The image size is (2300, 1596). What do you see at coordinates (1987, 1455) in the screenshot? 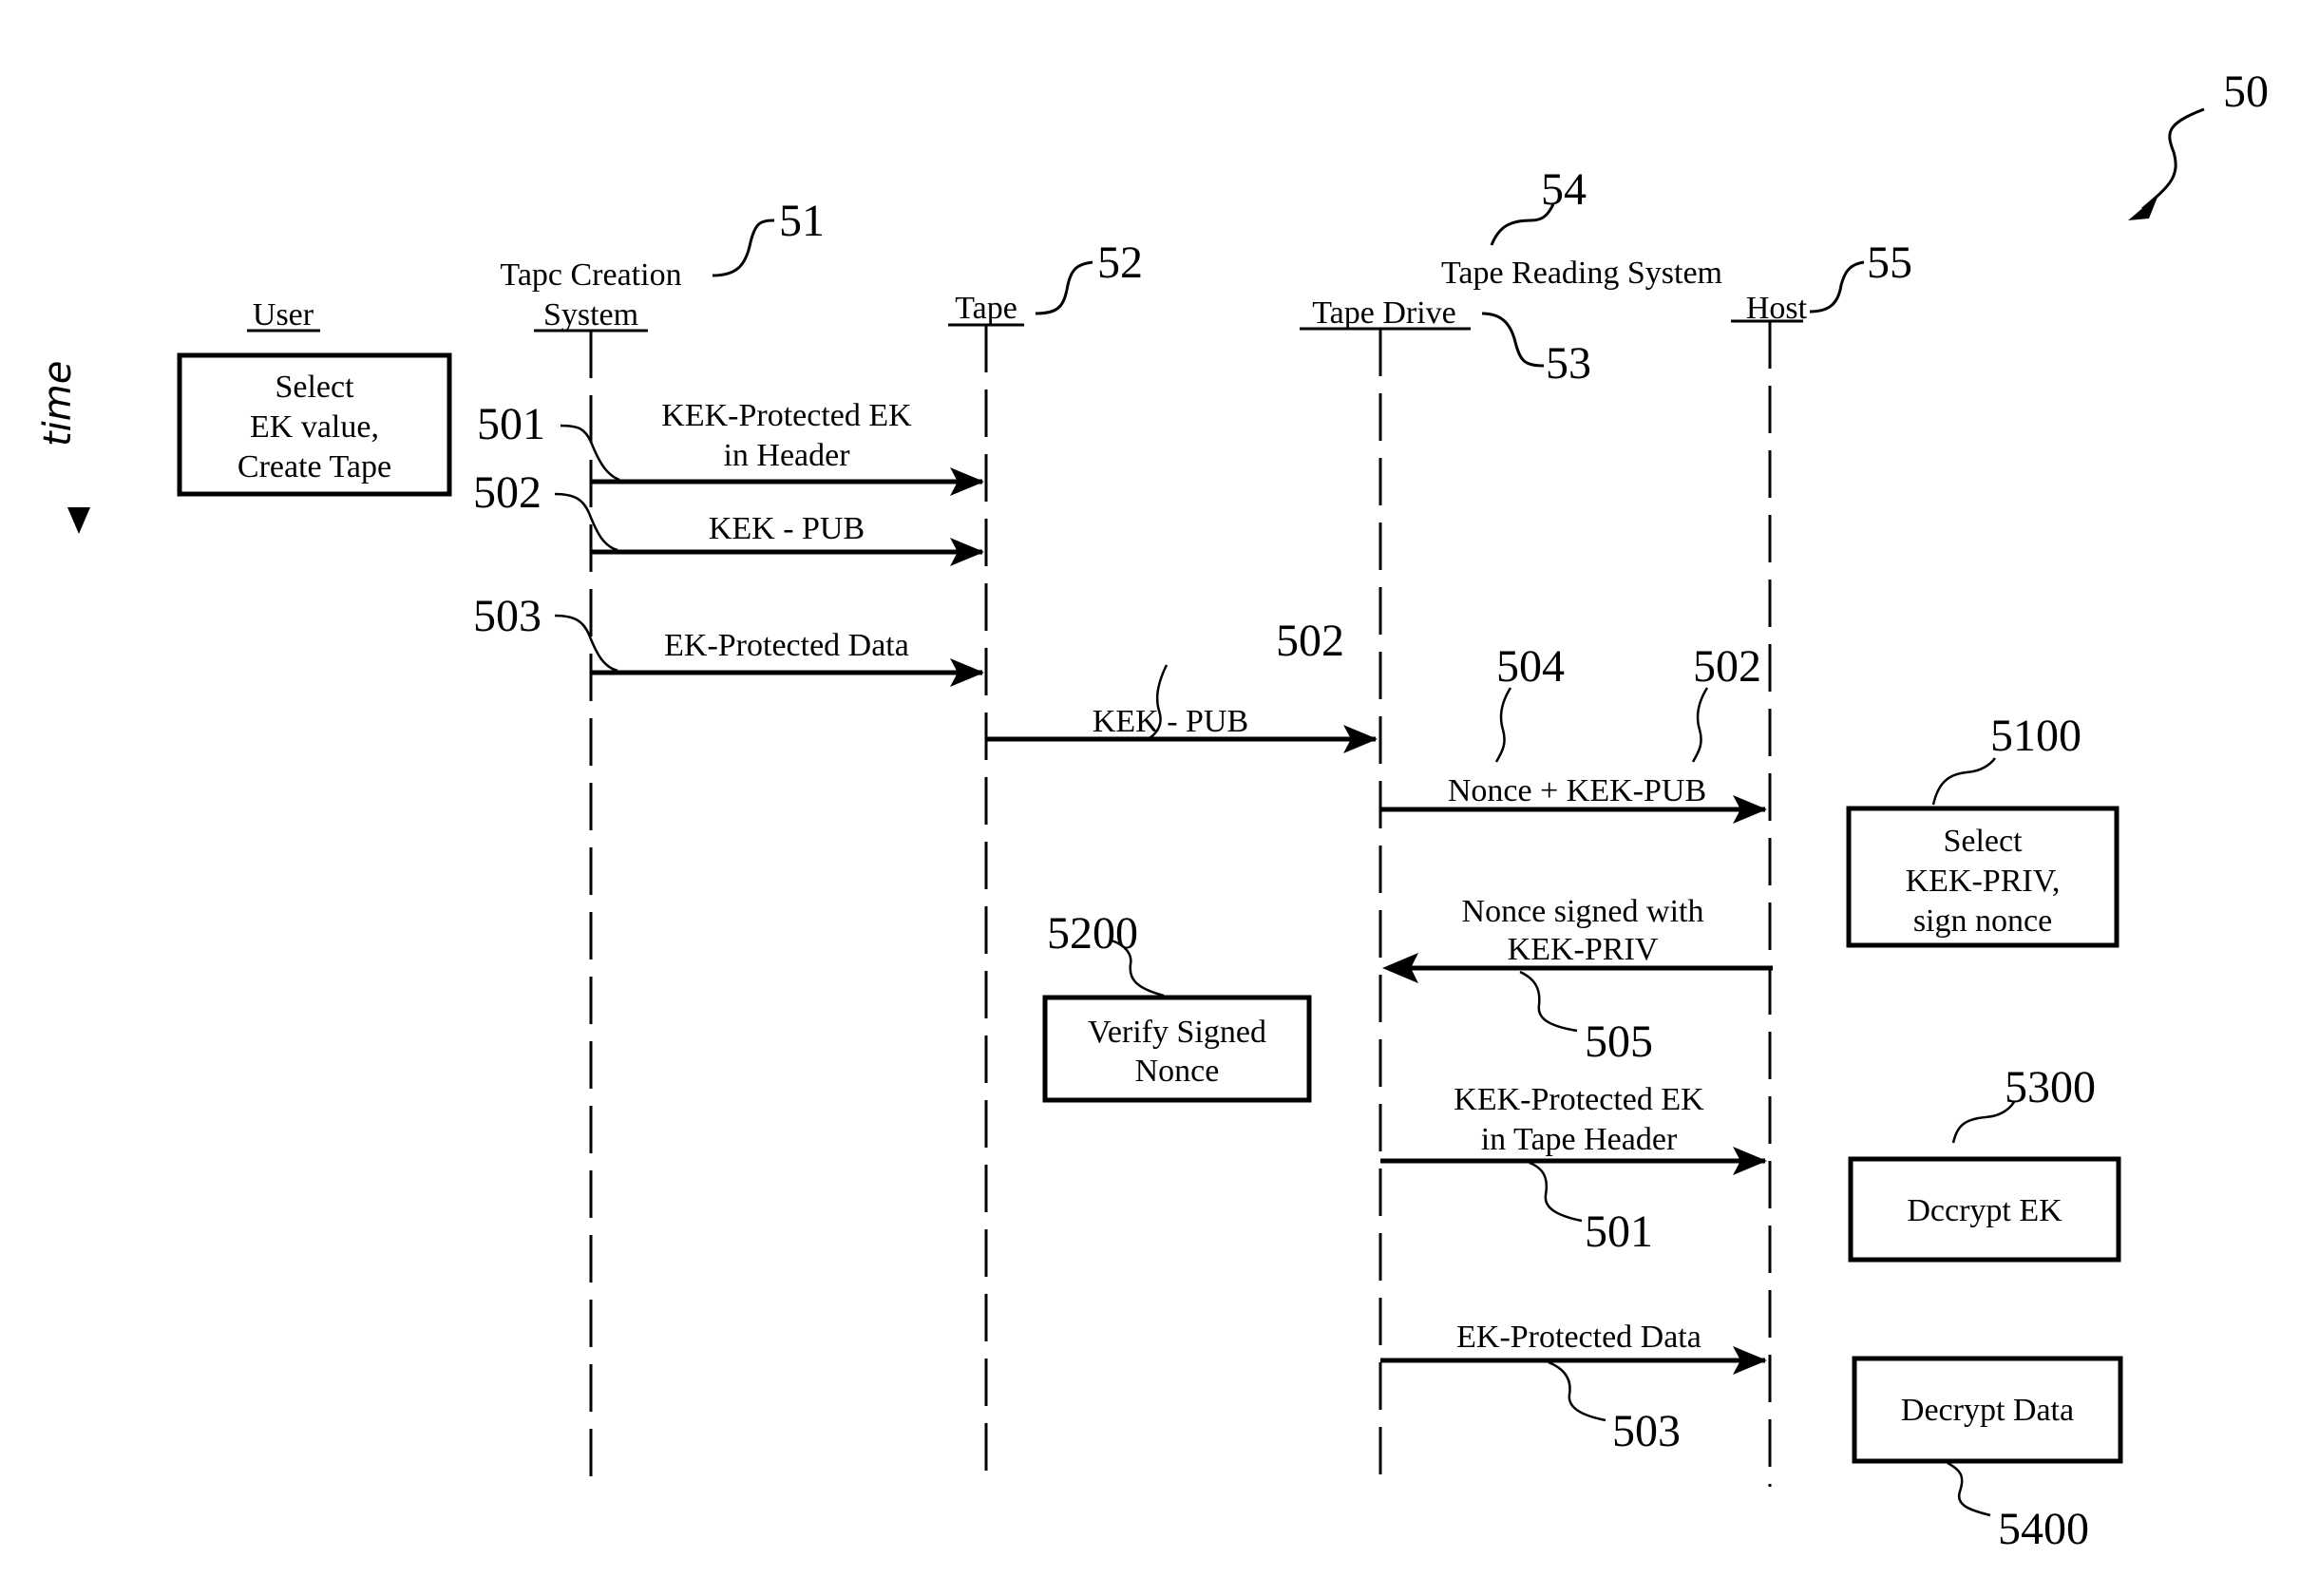
I see `action-box-5400: Decrypt Data 5400` at bounding box center [1987, 1455].